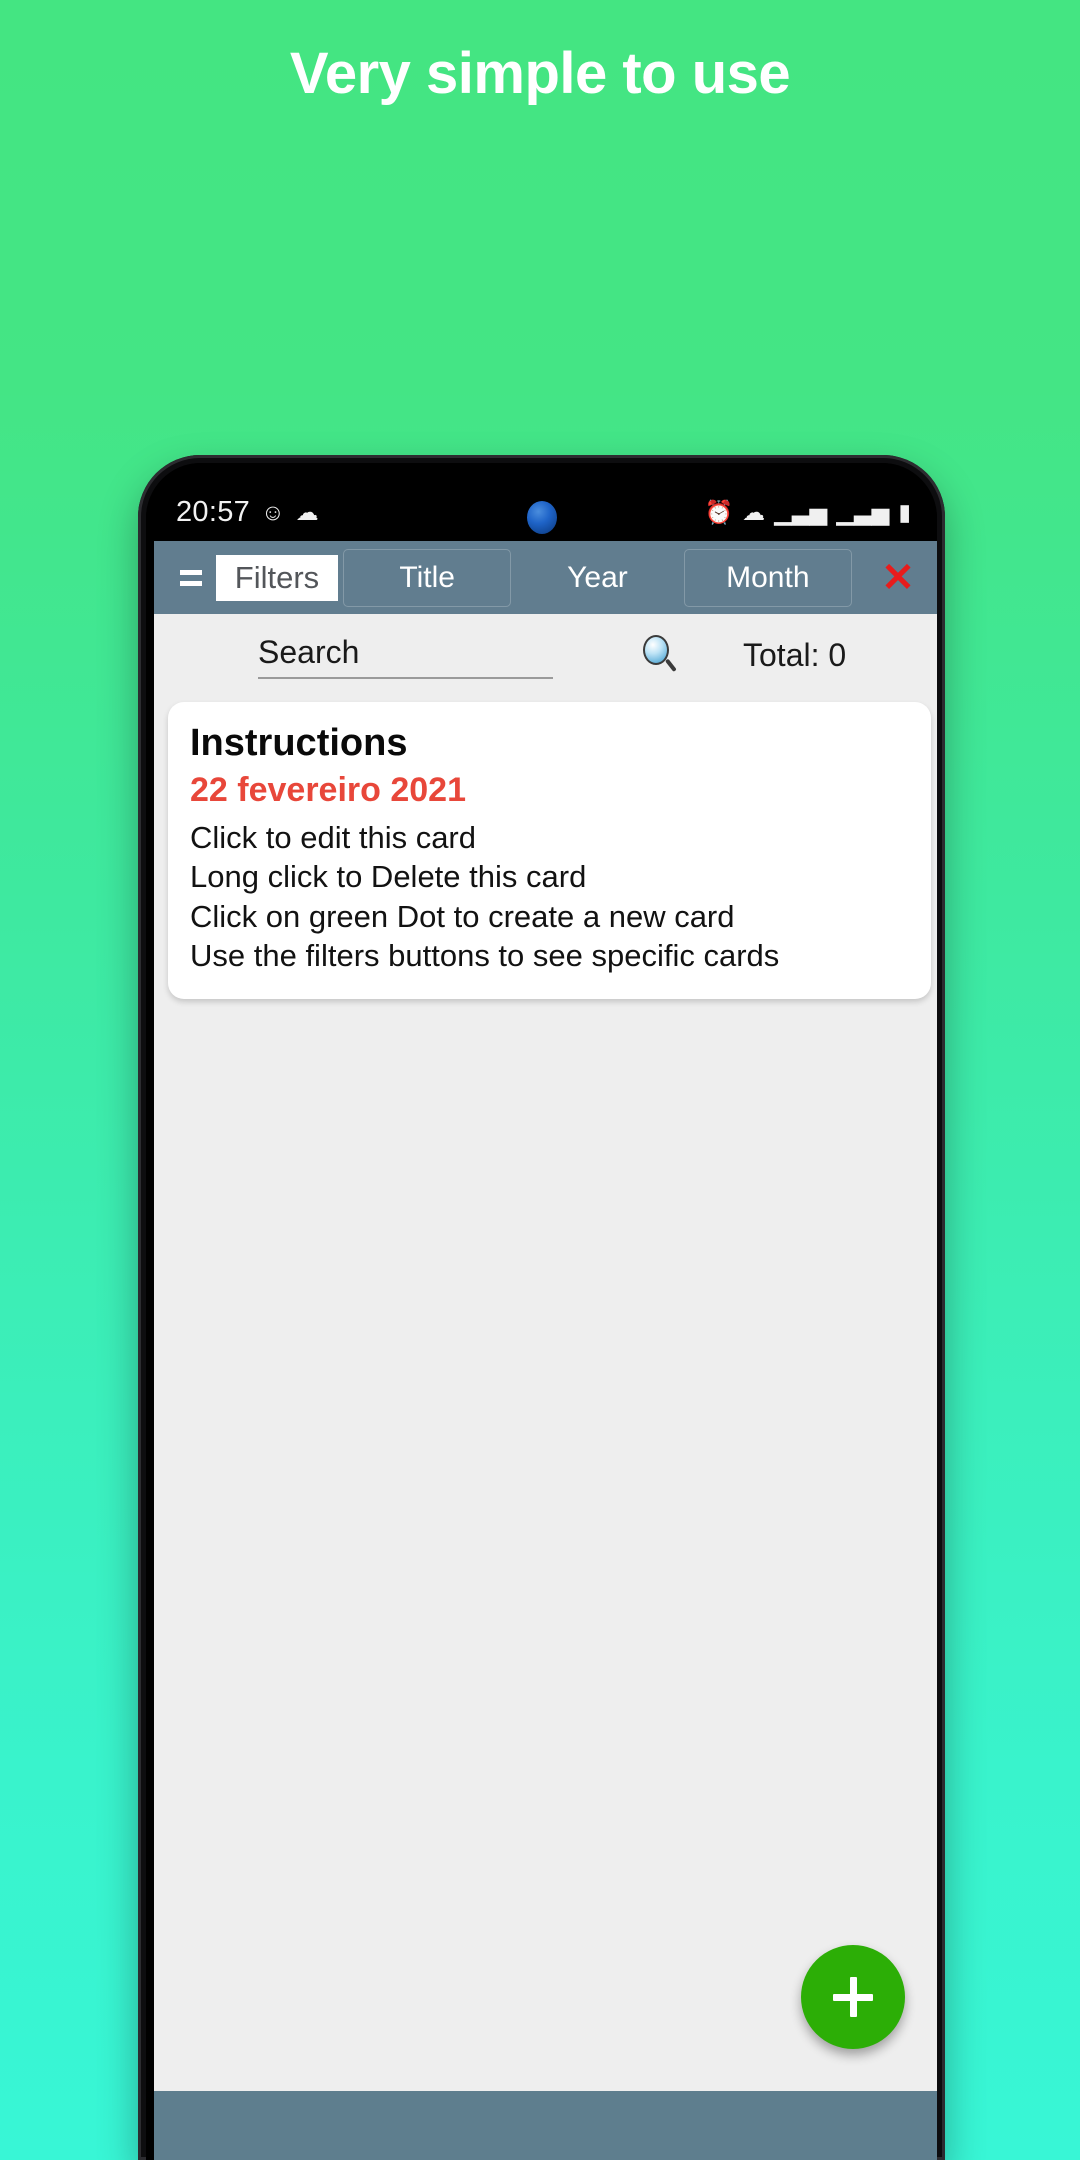  Describe the element at coordinates (540, 73) in the screenshot. I see `page-title: Very simple to use` at that location.